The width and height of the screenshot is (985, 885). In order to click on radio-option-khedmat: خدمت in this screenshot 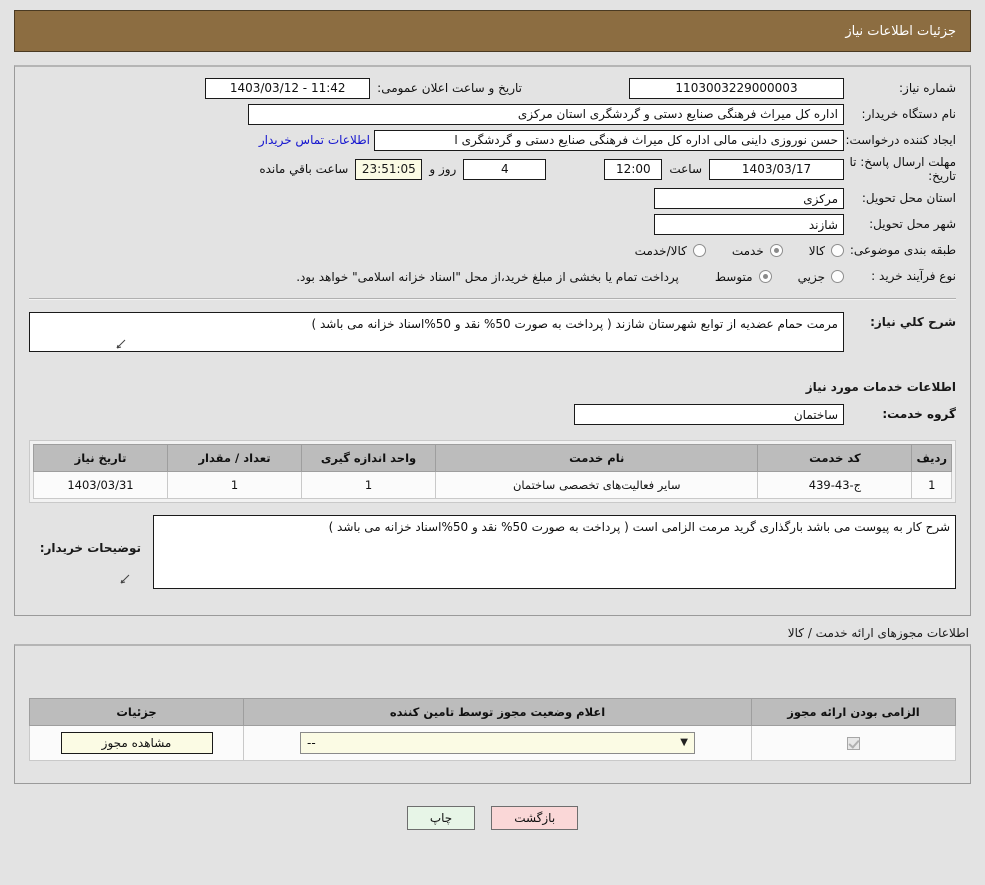, I will do `click(757, 251)`.